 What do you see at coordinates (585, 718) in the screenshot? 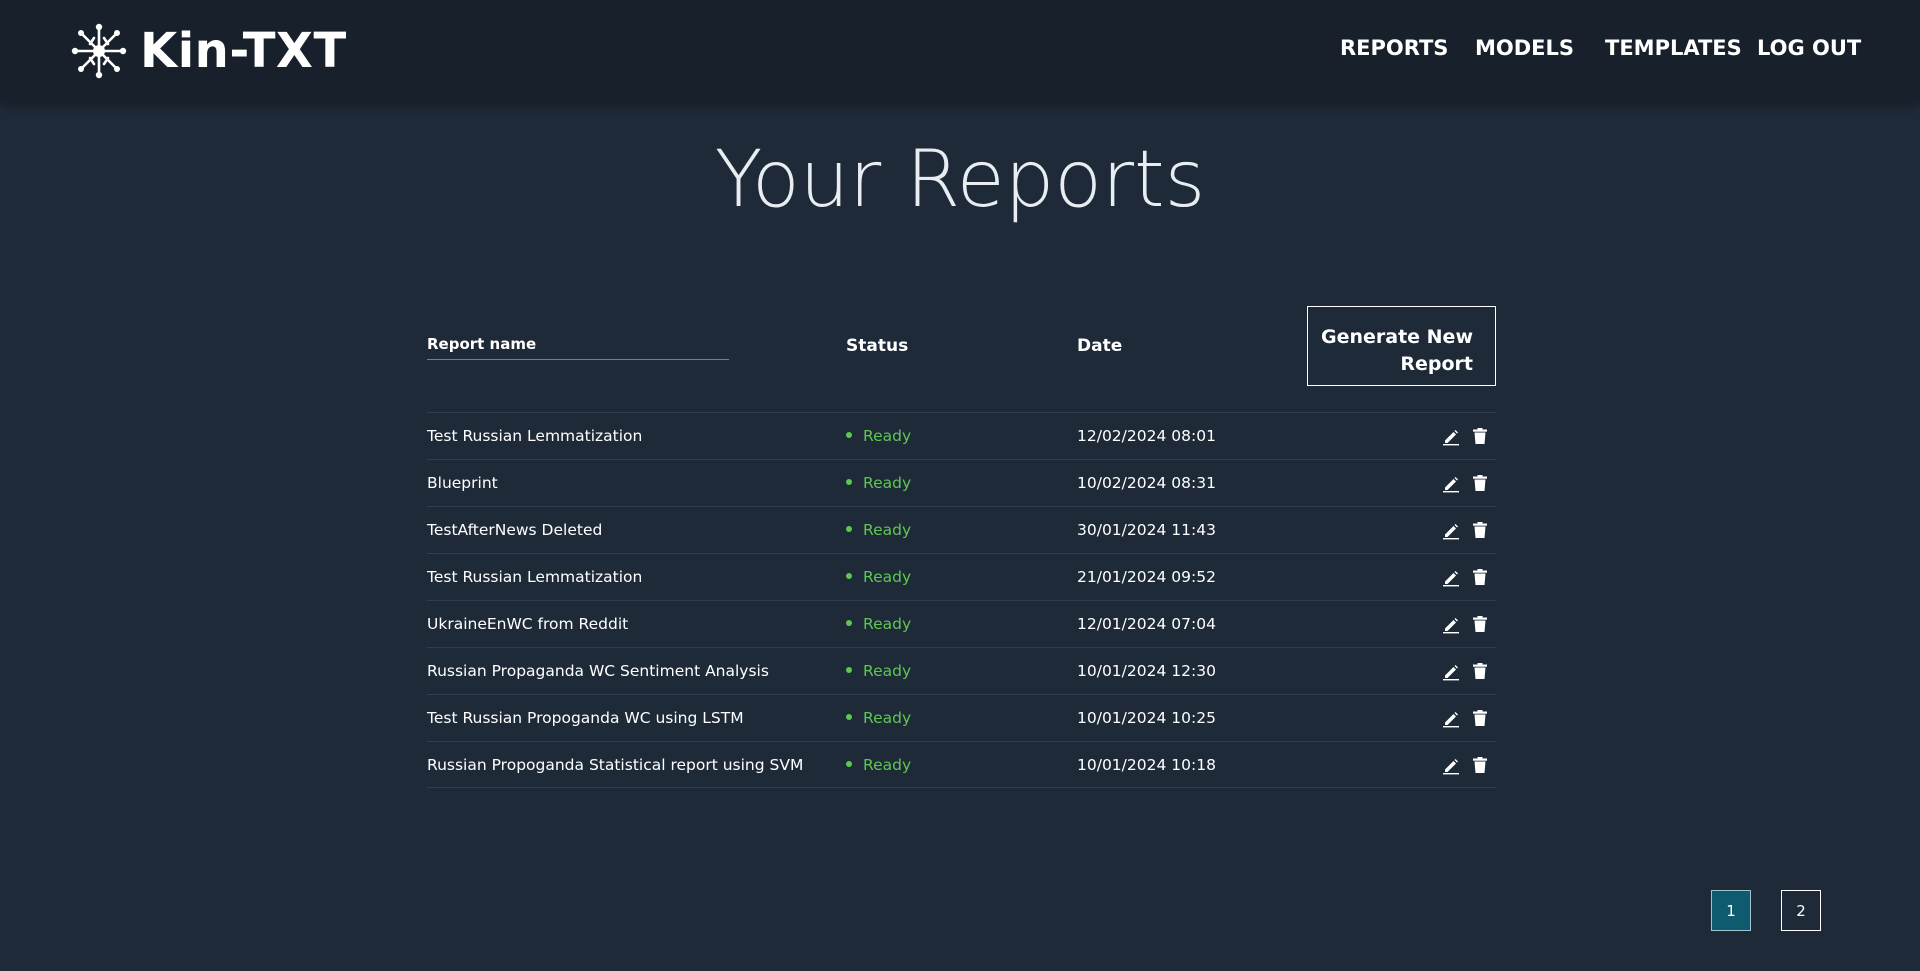
I see `report-name: Test Russian Propoganda WC using LSTM` at bounding box center [585, 718].